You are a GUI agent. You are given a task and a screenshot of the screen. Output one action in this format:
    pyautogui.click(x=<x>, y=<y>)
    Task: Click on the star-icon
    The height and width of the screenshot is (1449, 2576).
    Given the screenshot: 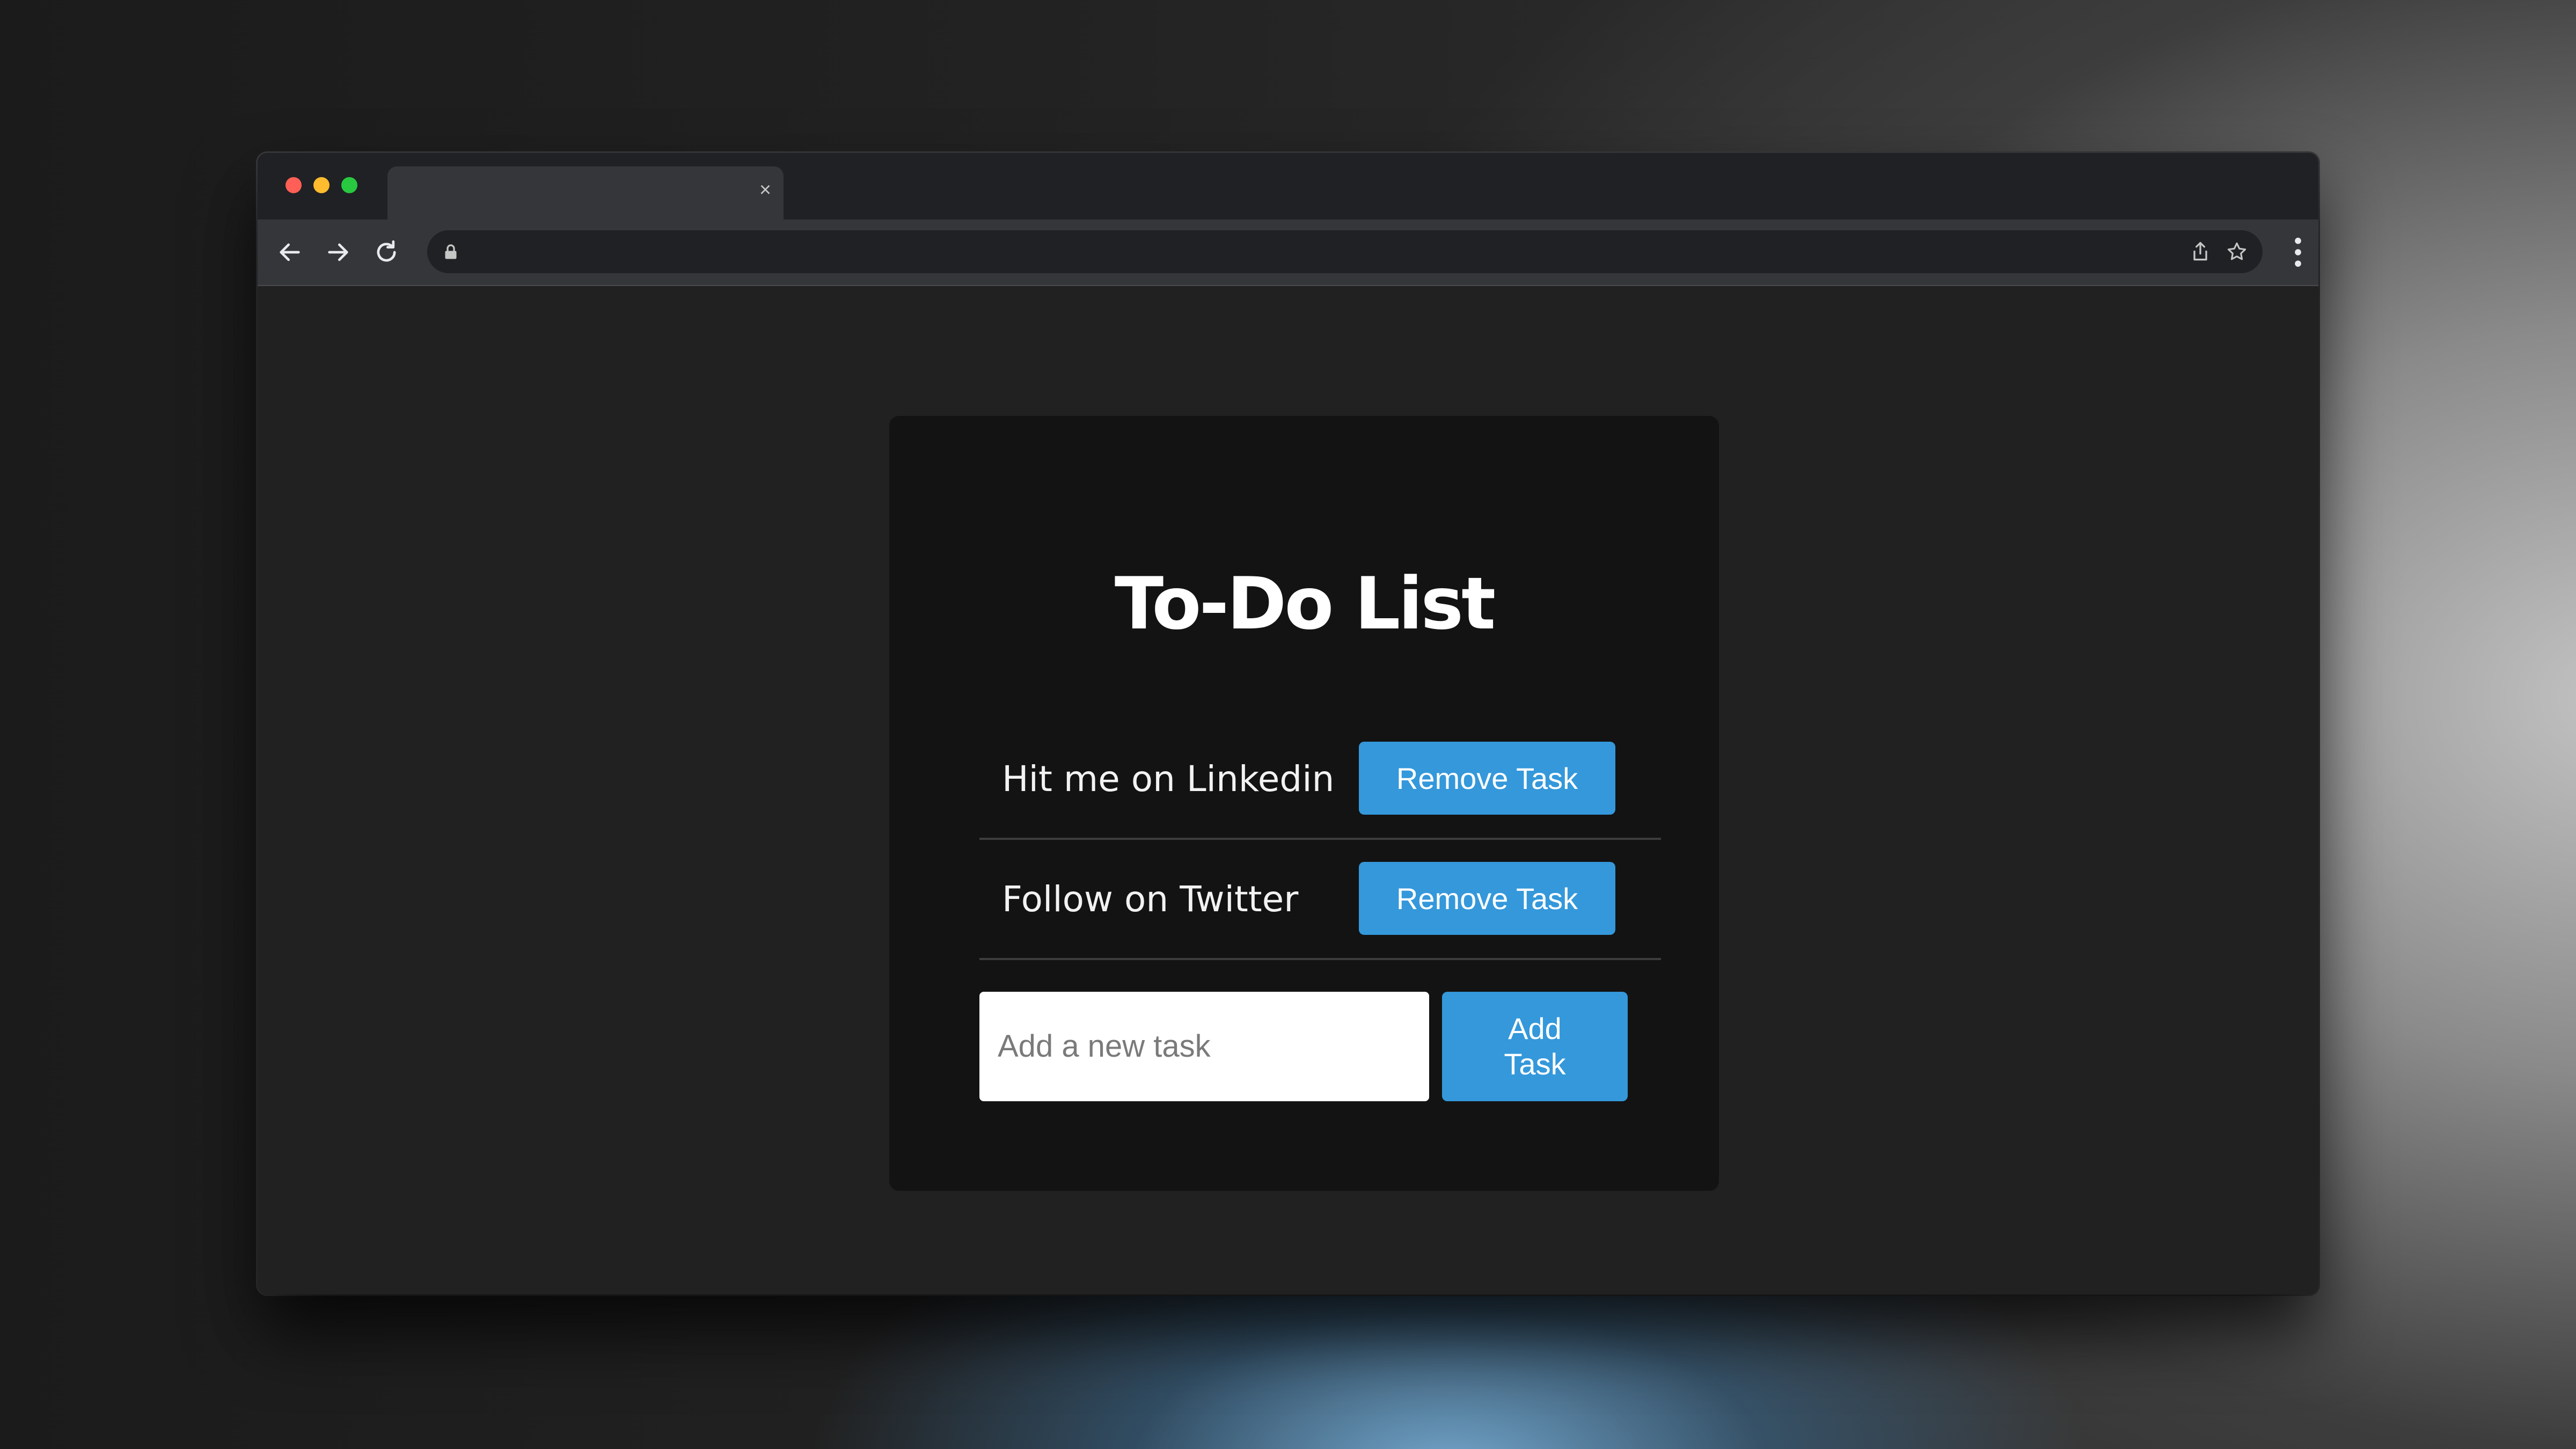 What is the action you would take?
    pyautogui.click(x=2237, y=252)
    